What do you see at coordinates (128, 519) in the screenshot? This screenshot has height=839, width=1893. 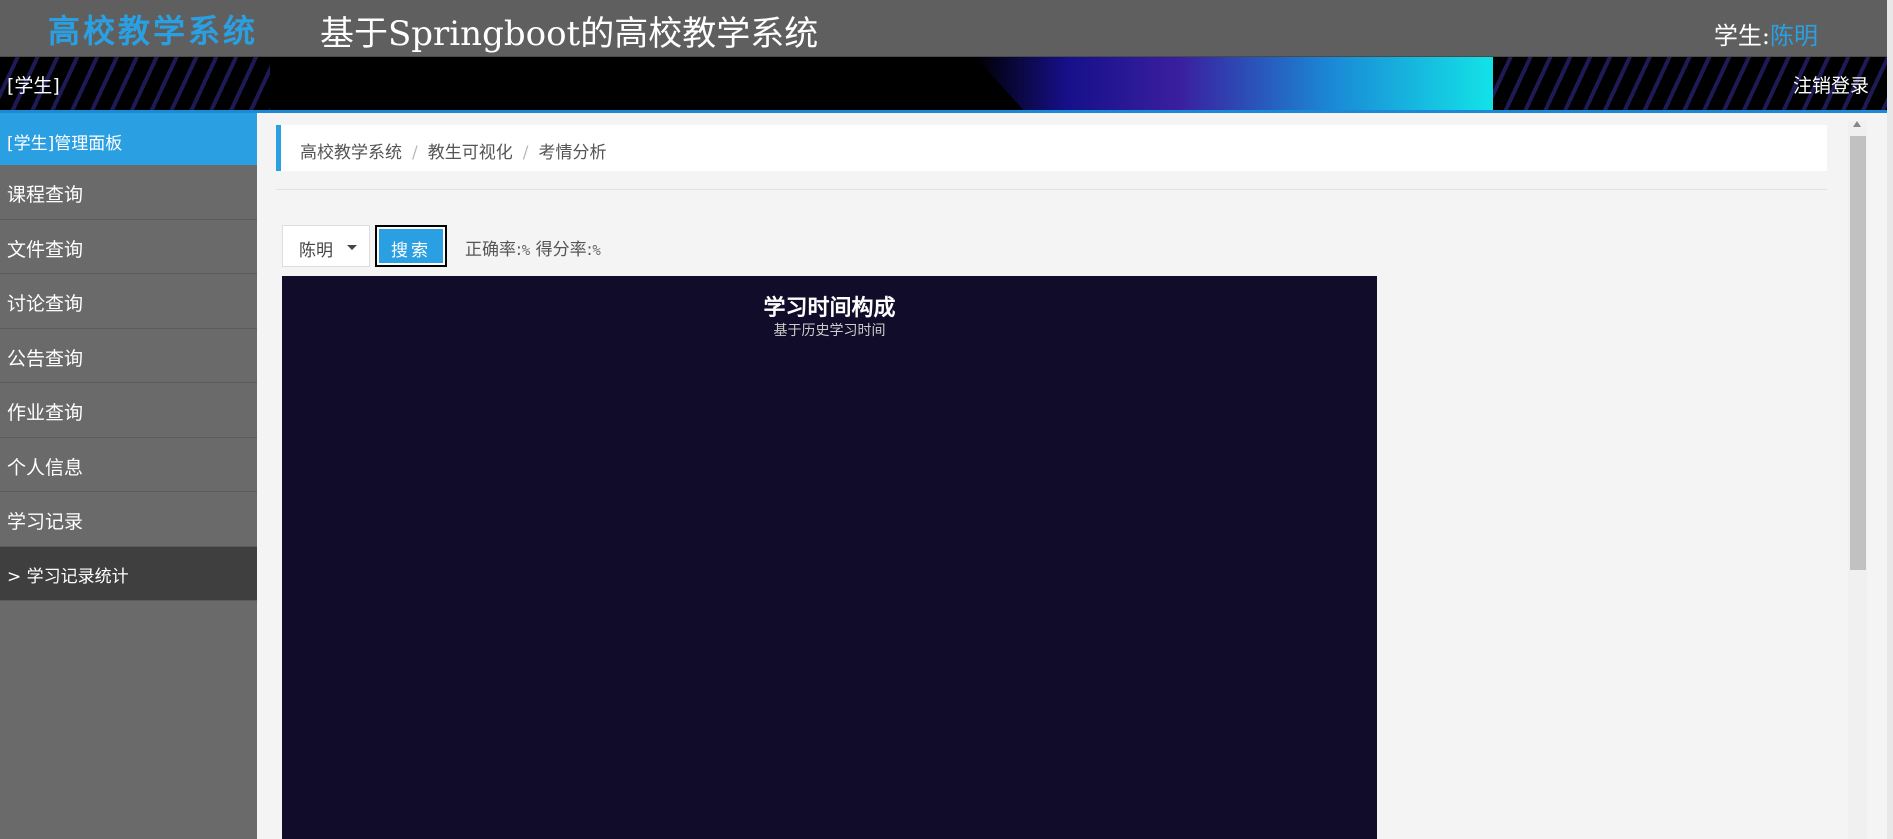 I see `sidebar-item-study-records: 学习记录` at bounding box center [128, 519].